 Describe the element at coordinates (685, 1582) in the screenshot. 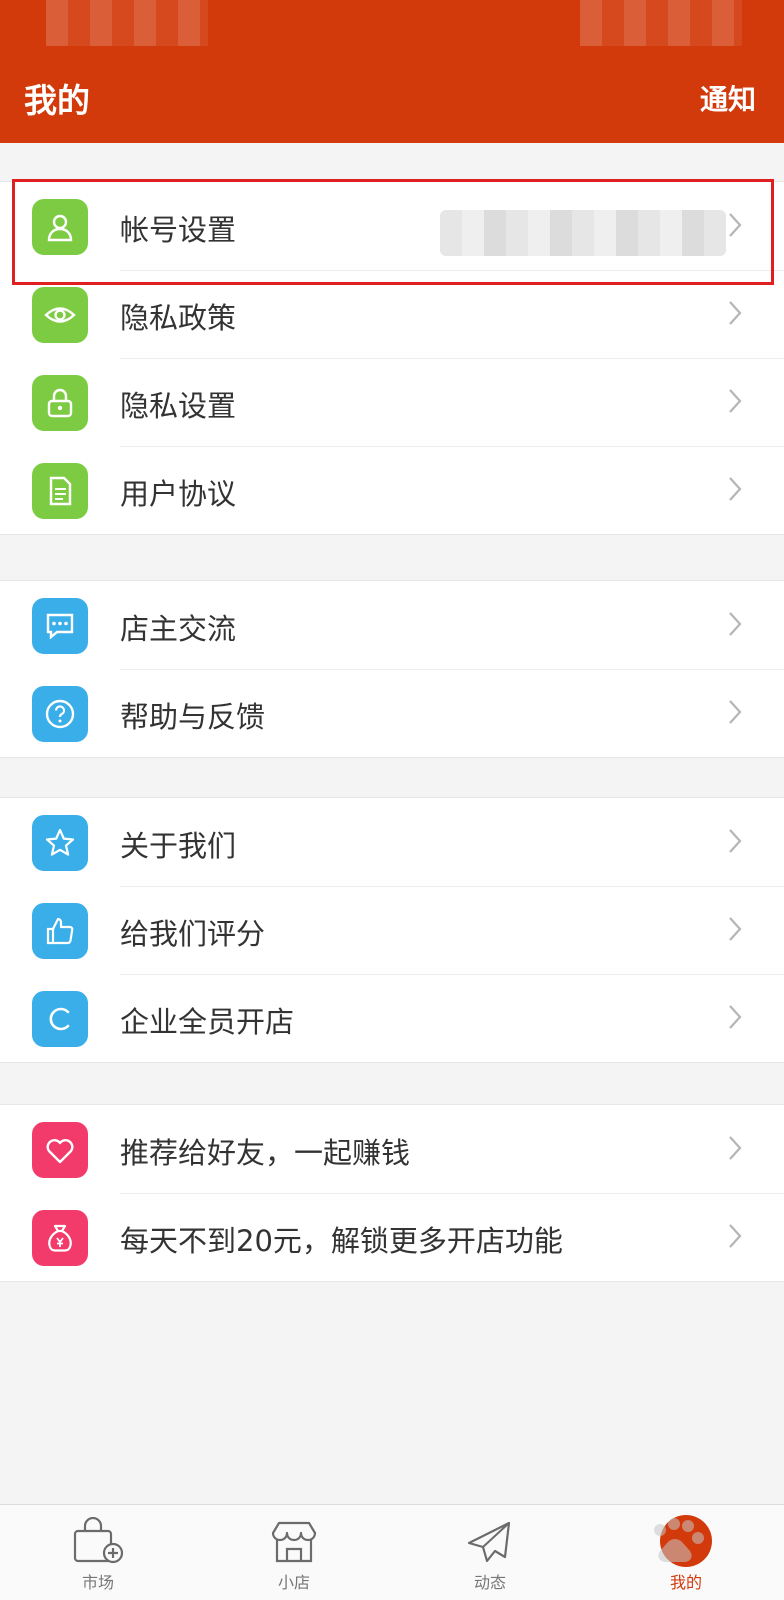

I see `tab-label: 我的` at that location.